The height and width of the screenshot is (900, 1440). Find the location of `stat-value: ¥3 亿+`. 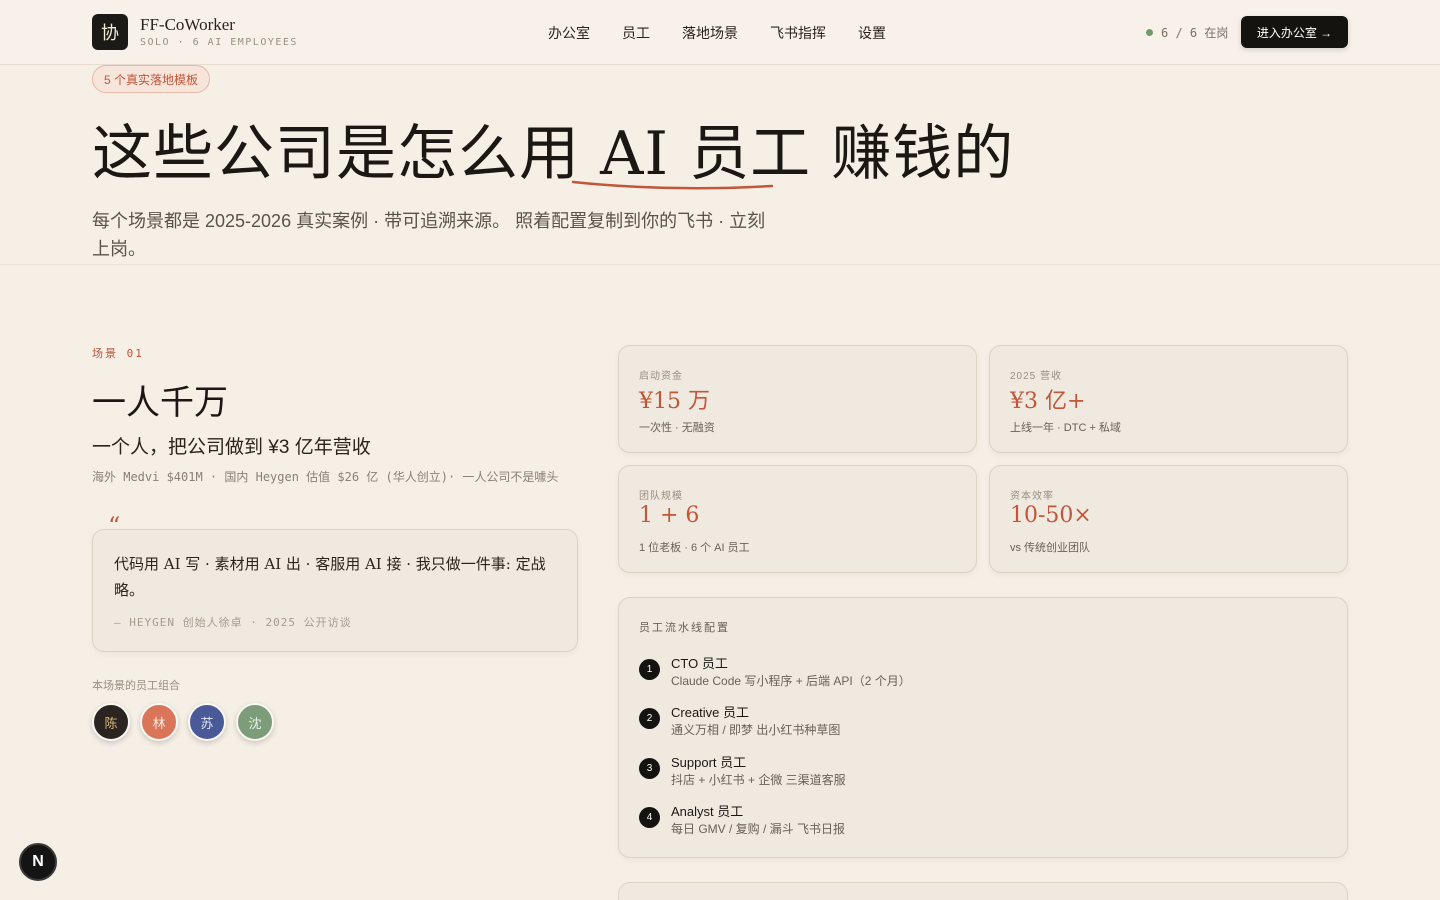

stat-value: ¥3 亿+ is located at coordinates (1048, 401).